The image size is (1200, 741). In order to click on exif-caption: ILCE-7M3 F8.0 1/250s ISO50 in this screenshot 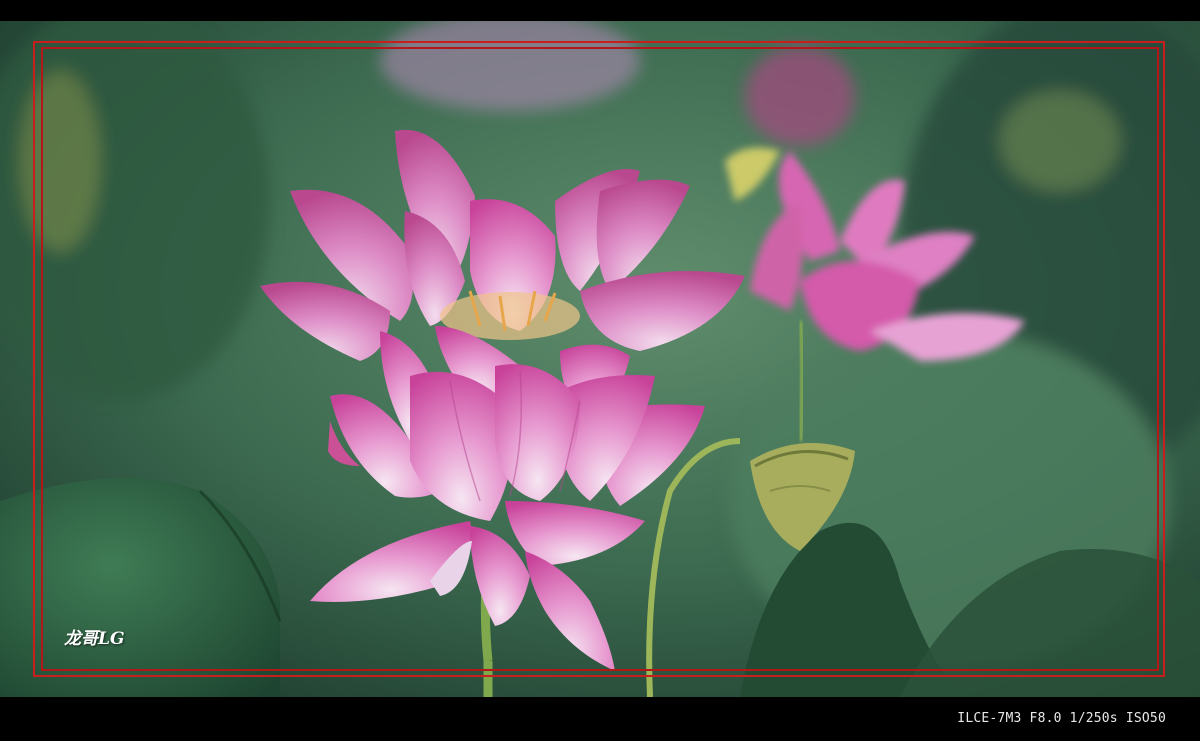, I will do `click(1061, 718)`.